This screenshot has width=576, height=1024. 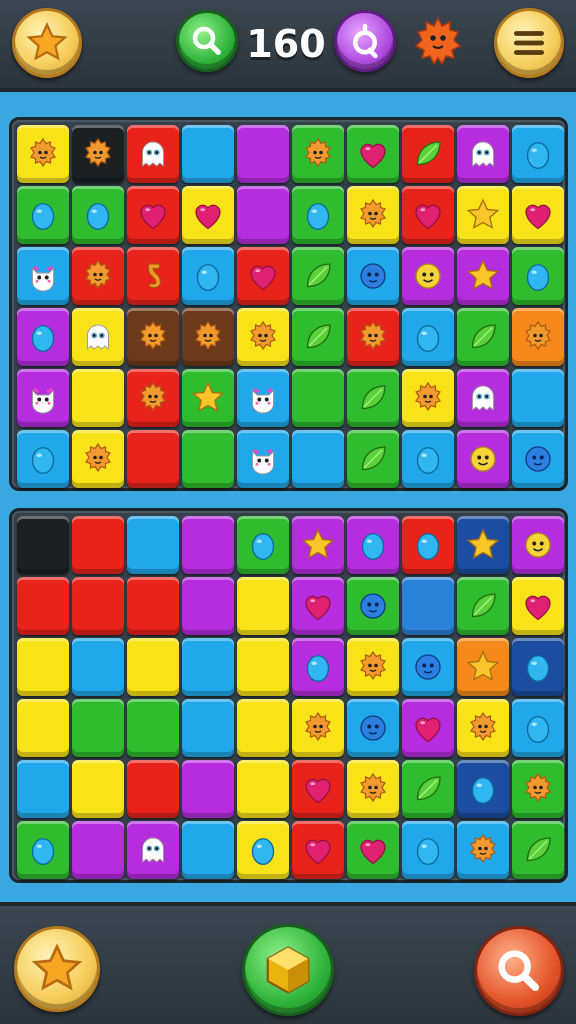 I want to click on tile-r3-c1, so click(x=98, y=728).